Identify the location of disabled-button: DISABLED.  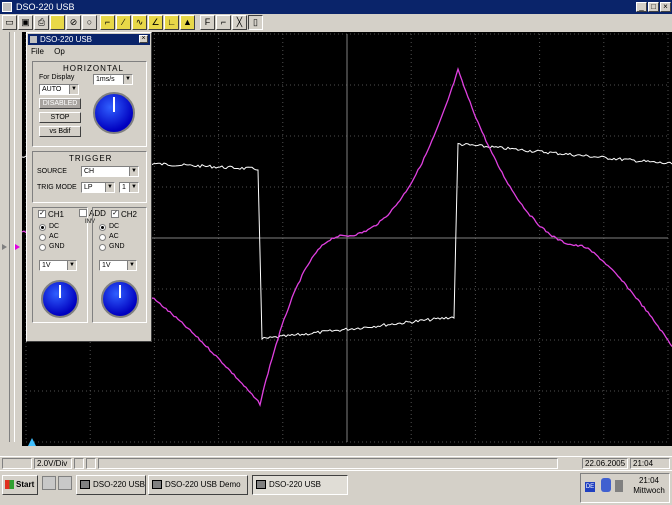
(60, 103).